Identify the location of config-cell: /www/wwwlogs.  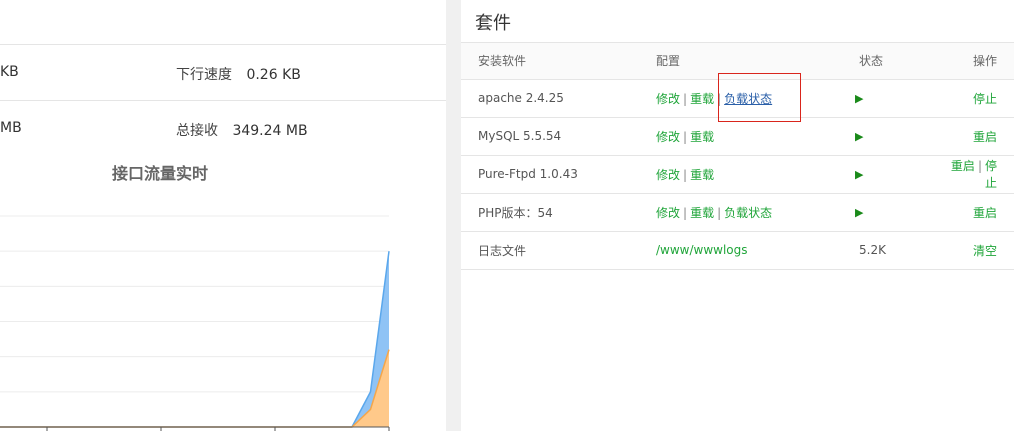
(746, 250).